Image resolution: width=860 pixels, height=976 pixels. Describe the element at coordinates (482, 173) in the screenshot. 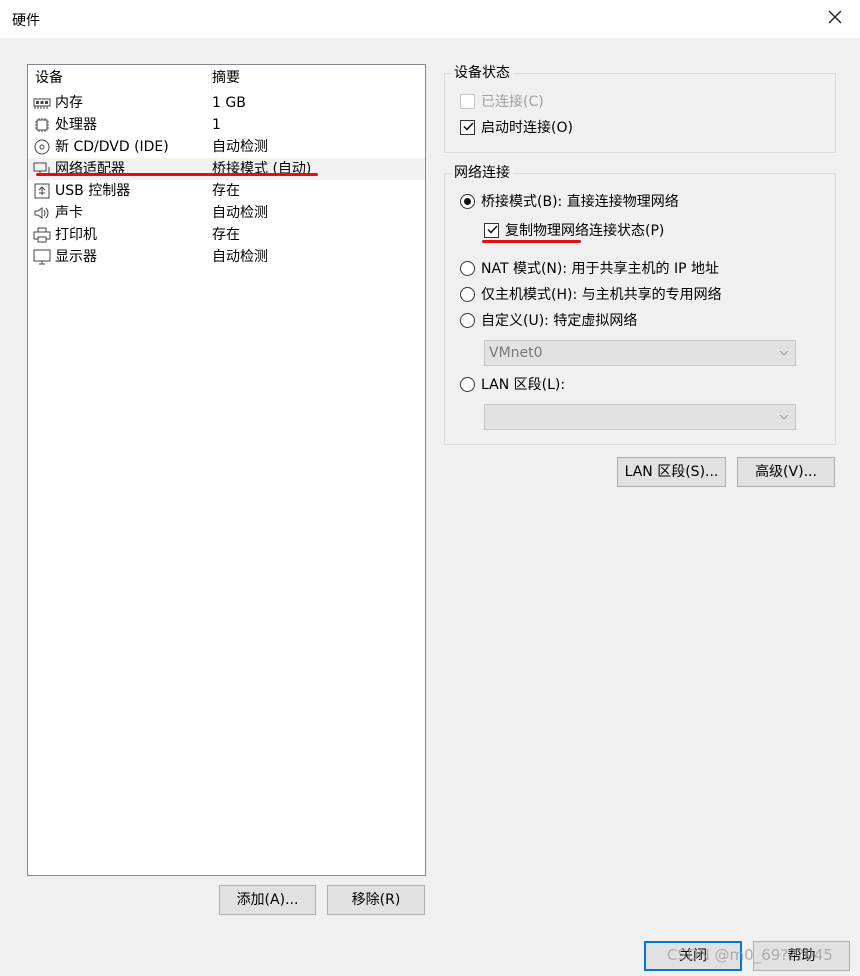

I see `network-connection-title: 网络连接` at that location.